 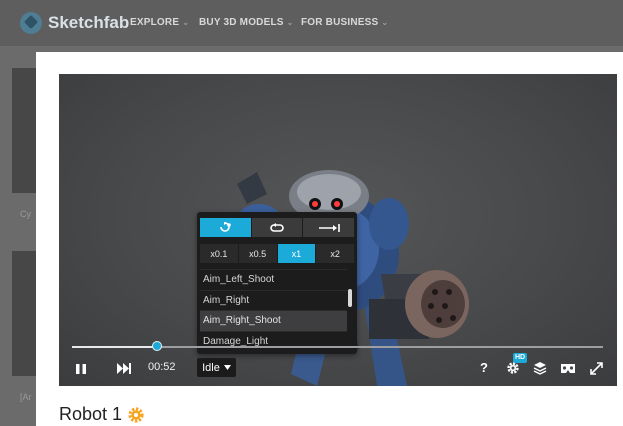 What do you see at coordinates (91, 414) in the screenshot?
I see `model-title: Robot 1` at bounding box center [91, 414].